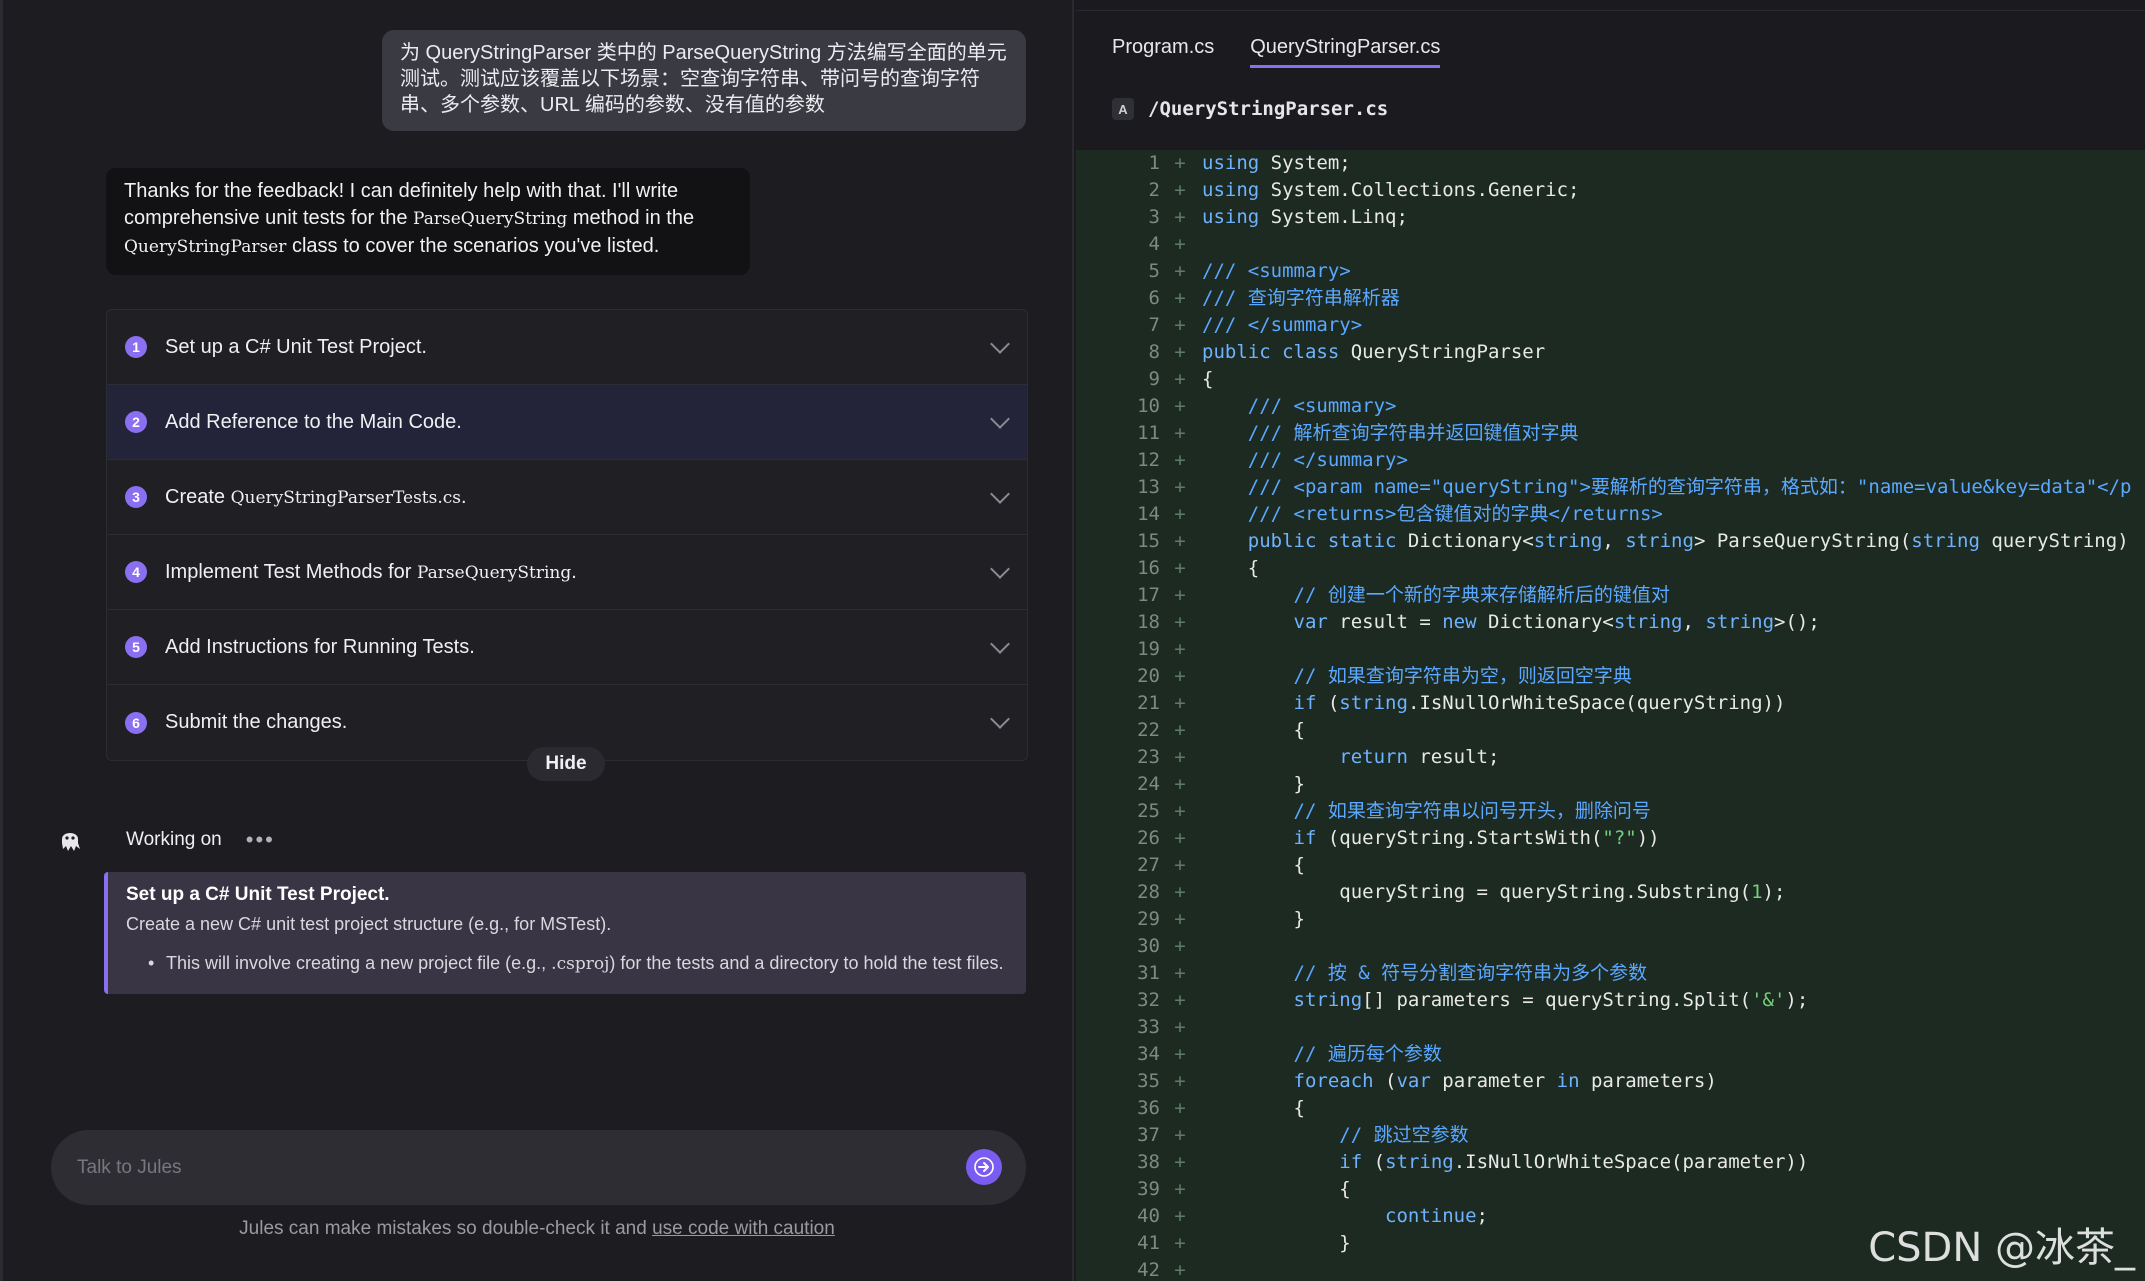 Image resolution: width=2145 pixels, height=1281 pixels. I want to click on plan-step-5: 5 Add Instructions for Running Tests., so click(567, 647).